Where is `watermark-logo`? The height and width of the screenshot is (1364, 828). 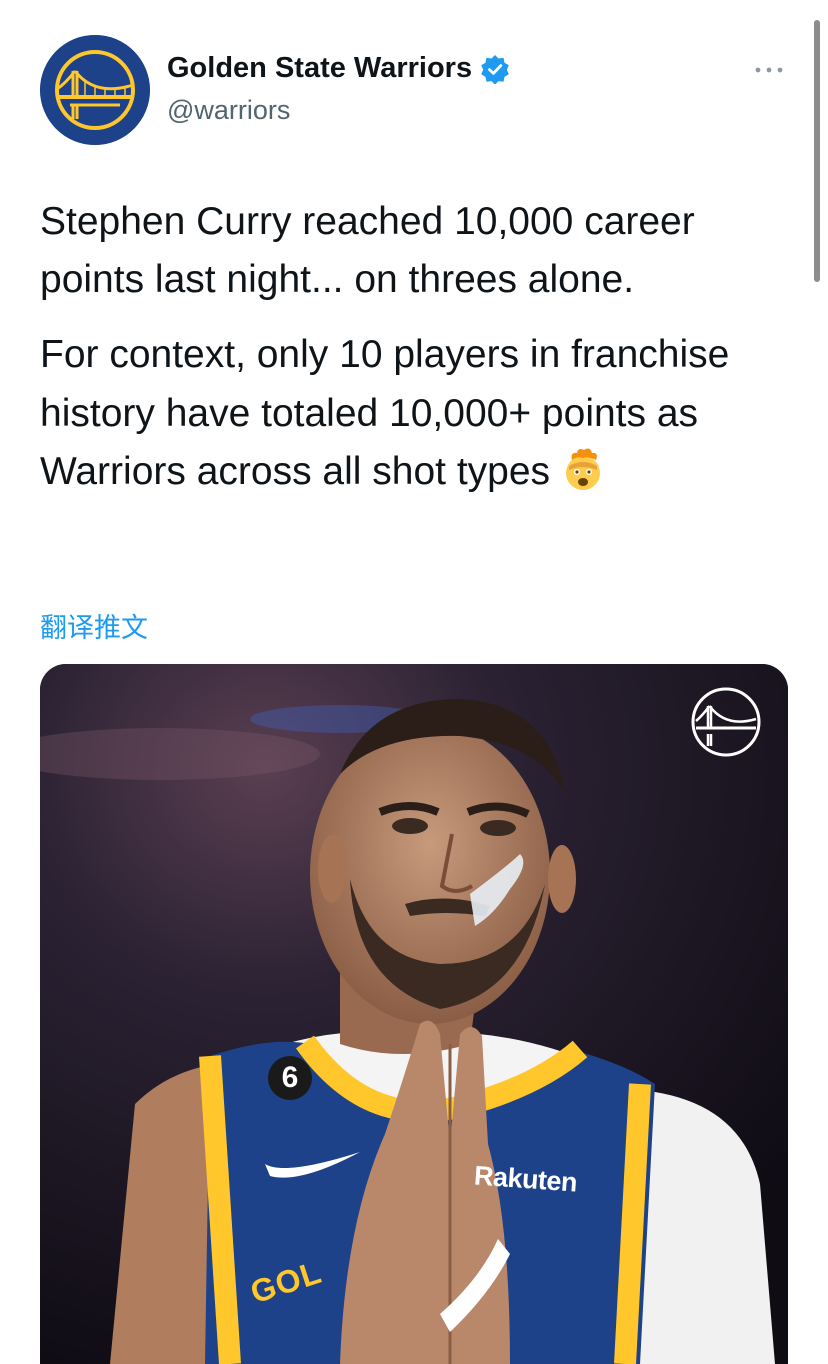
watermark-logo is located at coordinates (726, 722).